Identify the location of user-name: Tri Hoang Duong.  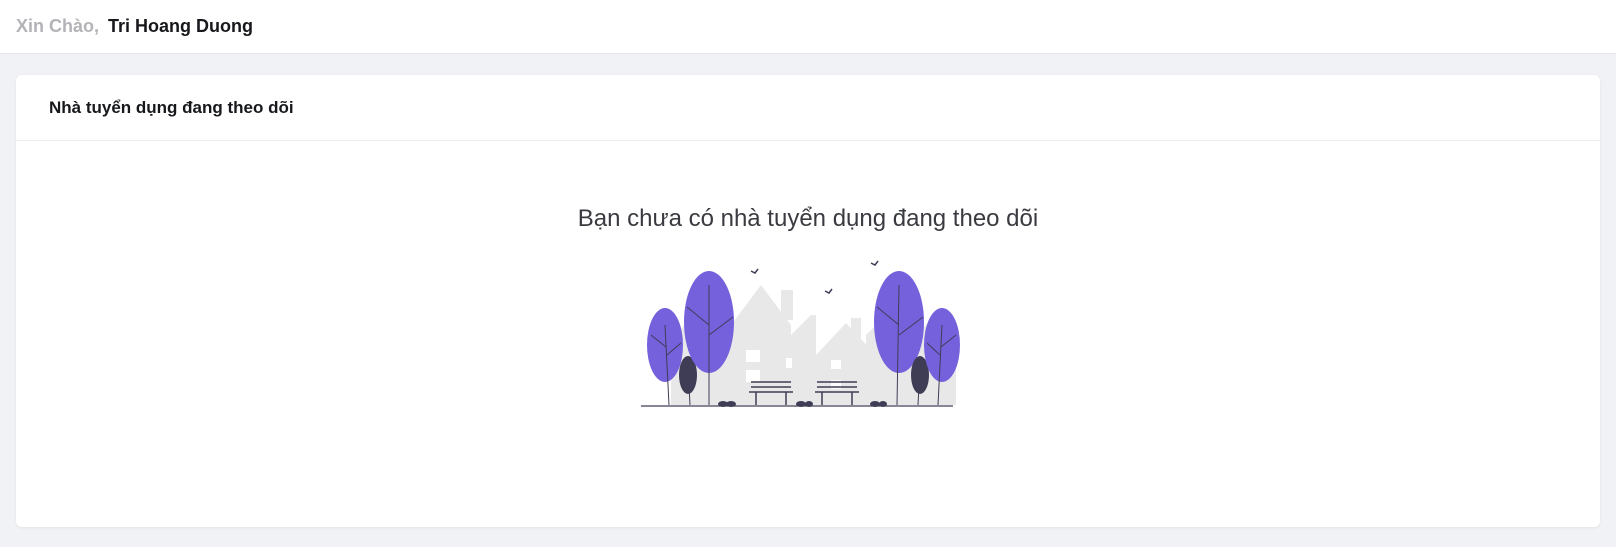
(180, 26).